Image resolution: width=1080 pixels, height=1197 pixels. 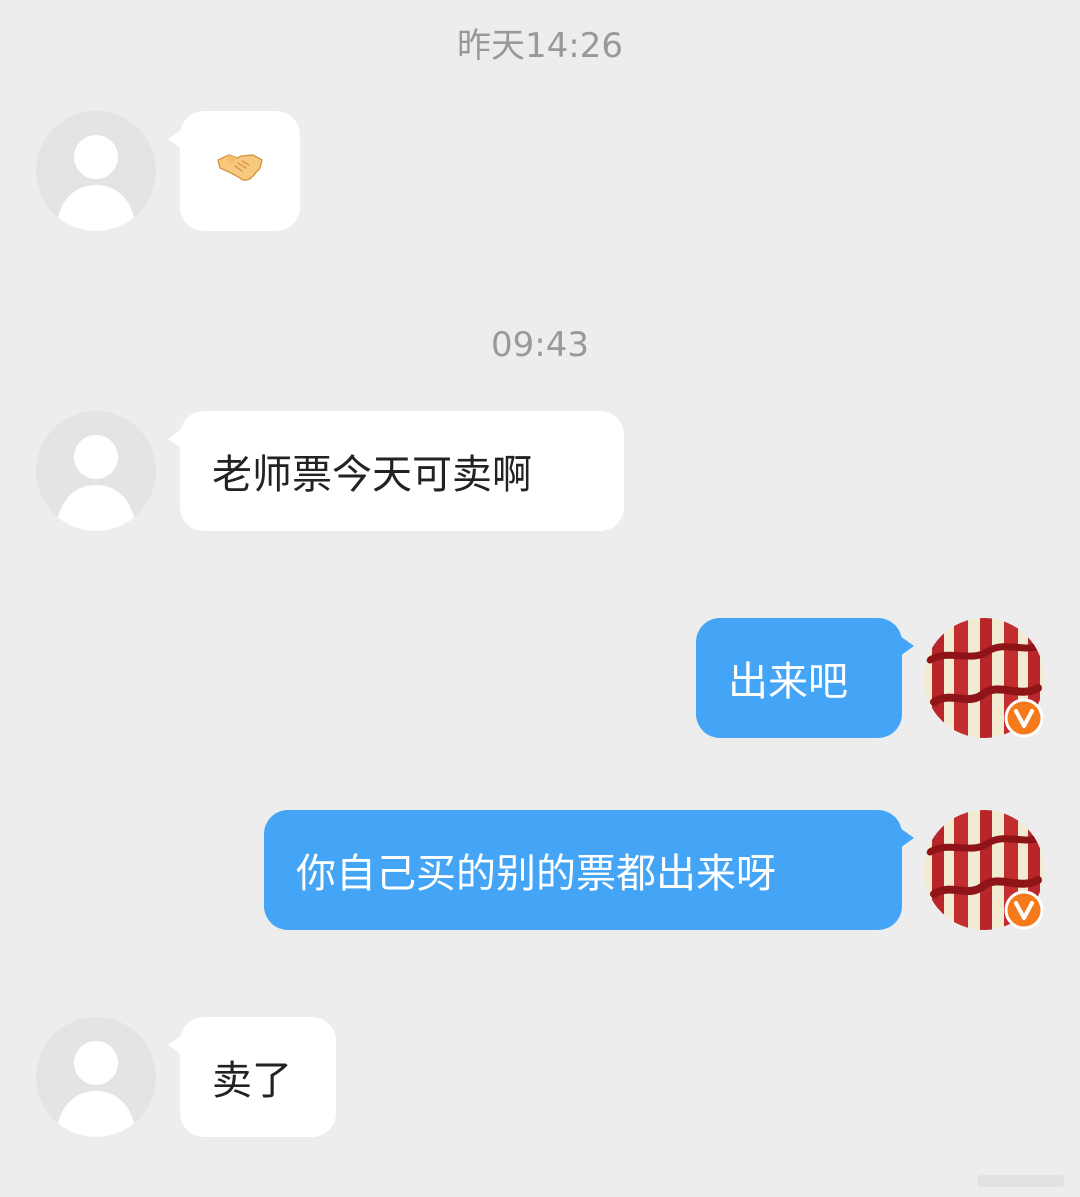 What do you see at coordinates (252, 1081) in the screenshot?
I see `message-text: 卖了` at bounding box center [252, 1081].